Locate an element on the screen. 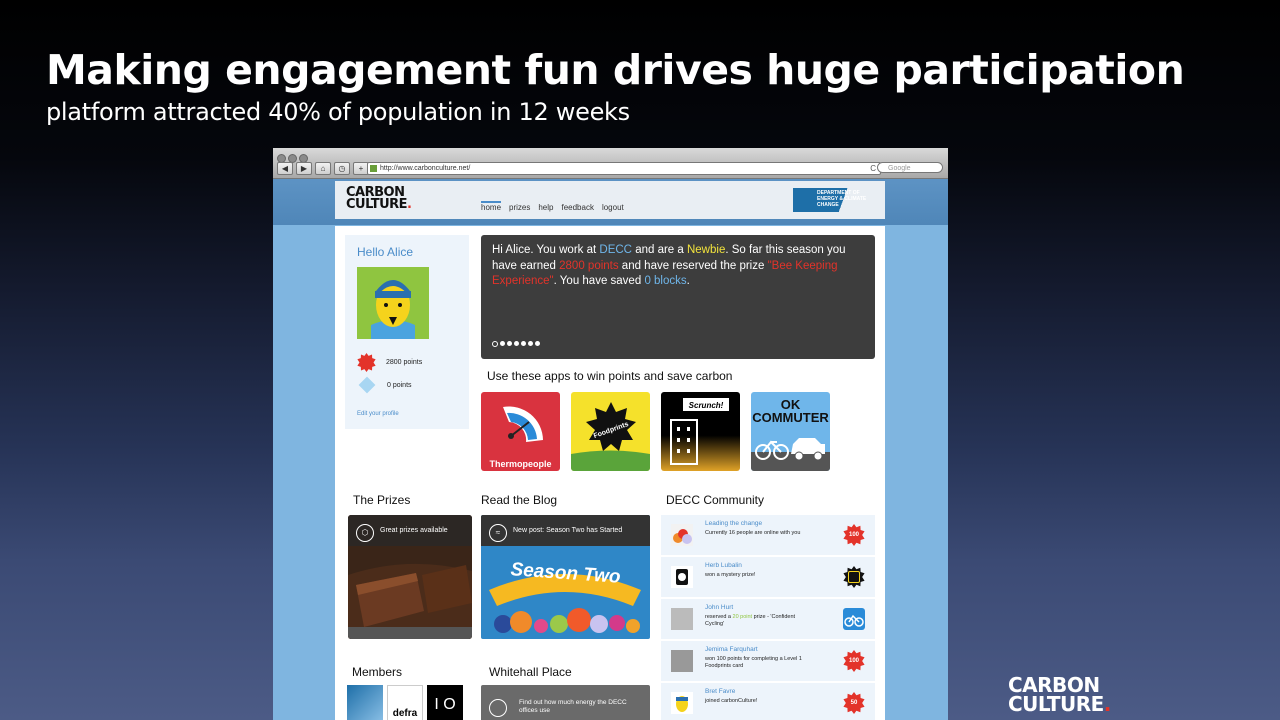  url-text: http://www.carbonculture.net/ is located at coordinates (425, 168).